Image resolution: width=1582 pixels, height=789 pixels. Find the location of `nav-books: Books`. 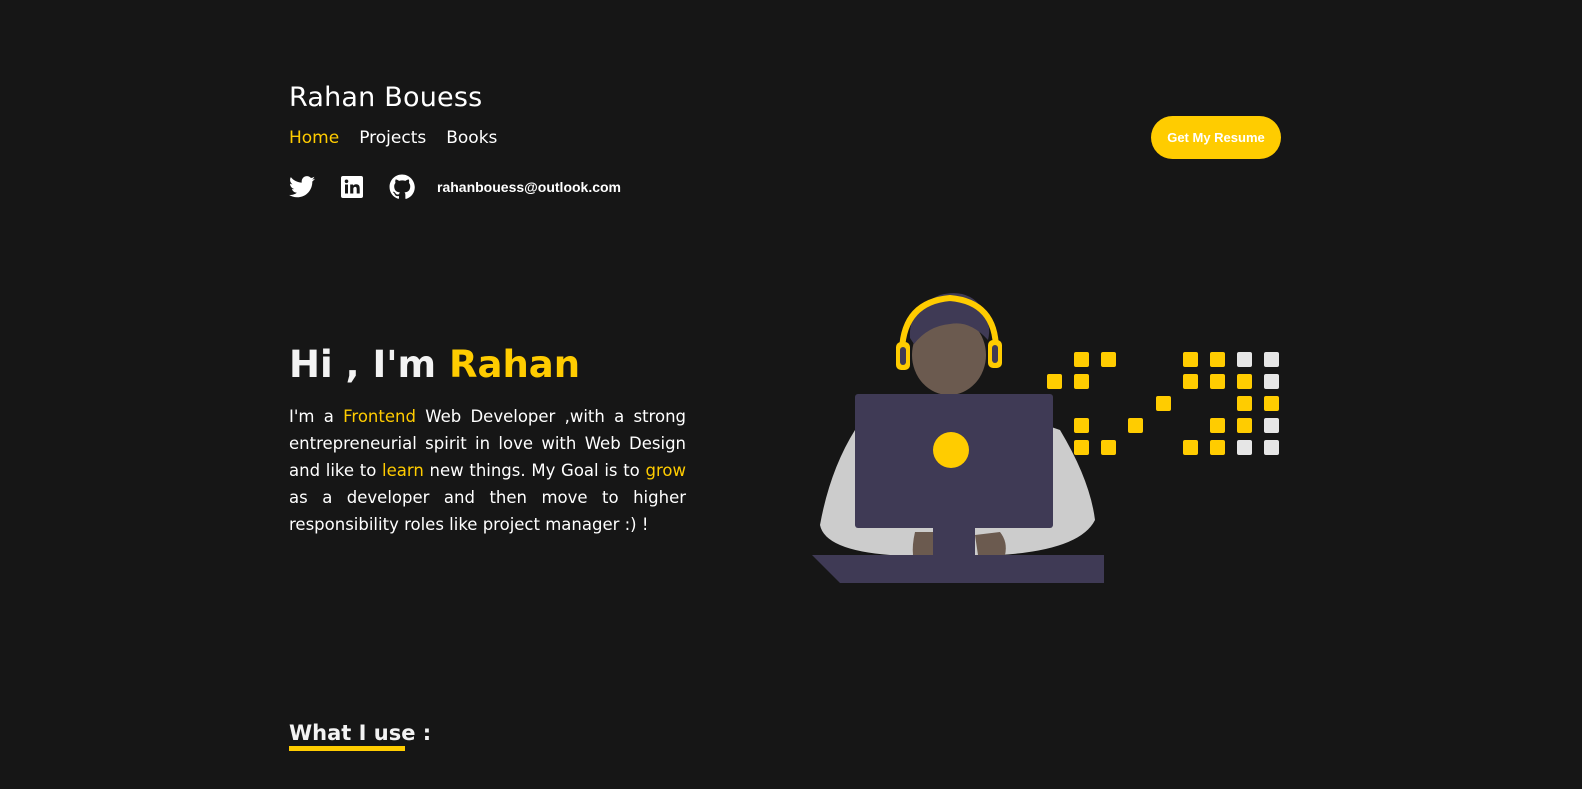

nav-books: Books is located at coordinates (471, 138).